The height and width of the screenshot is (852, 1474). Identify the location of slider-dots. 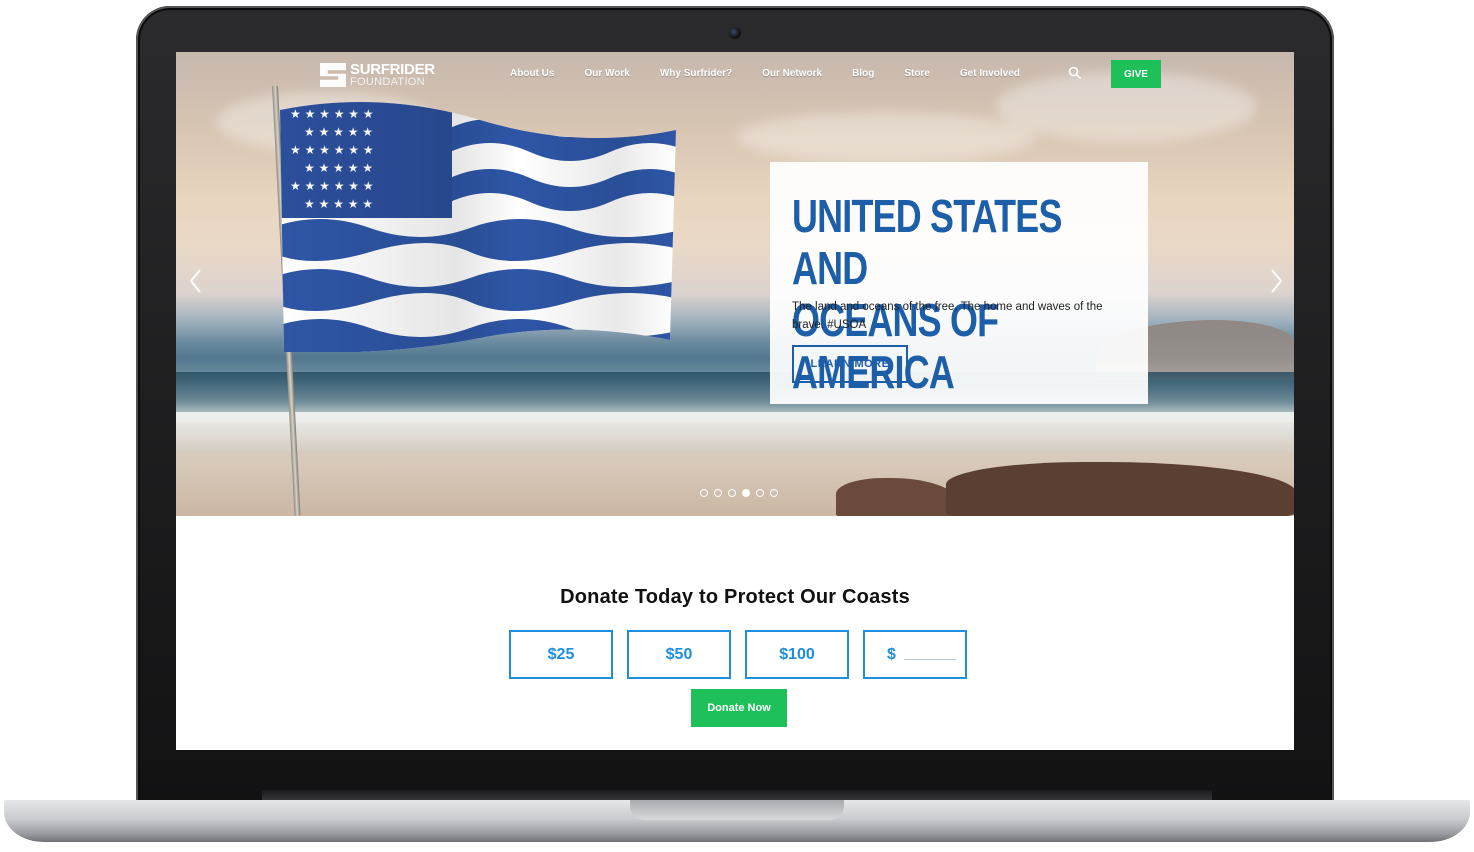
(739, 493).